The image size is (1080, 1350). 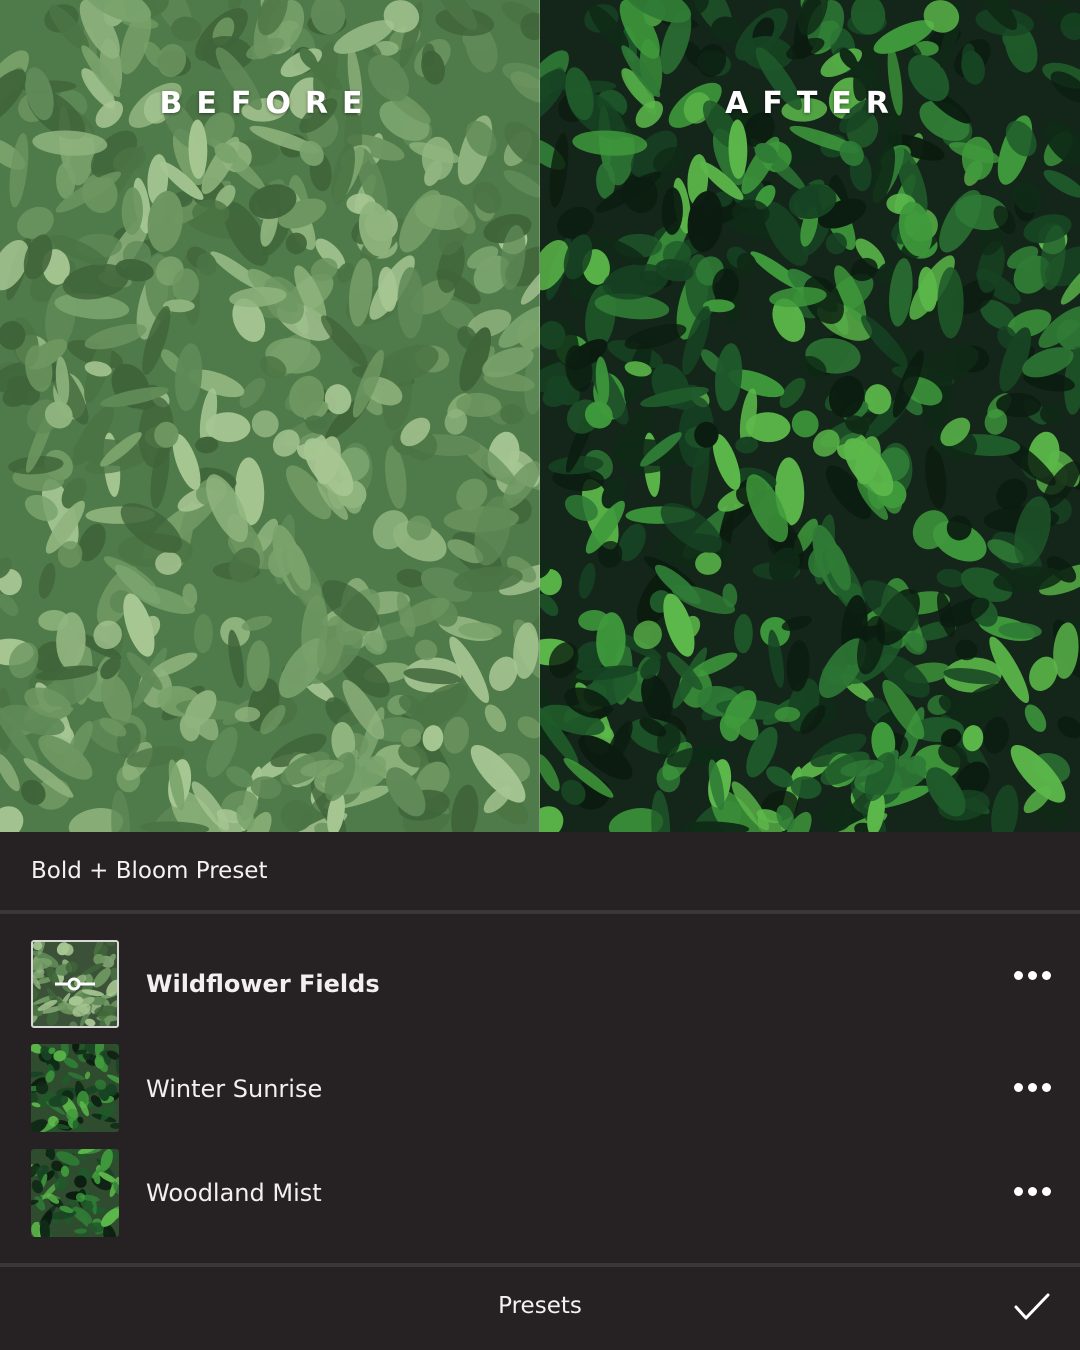 I want to click on preset-name: Wildflower Fields, so click(x=263, y=984).